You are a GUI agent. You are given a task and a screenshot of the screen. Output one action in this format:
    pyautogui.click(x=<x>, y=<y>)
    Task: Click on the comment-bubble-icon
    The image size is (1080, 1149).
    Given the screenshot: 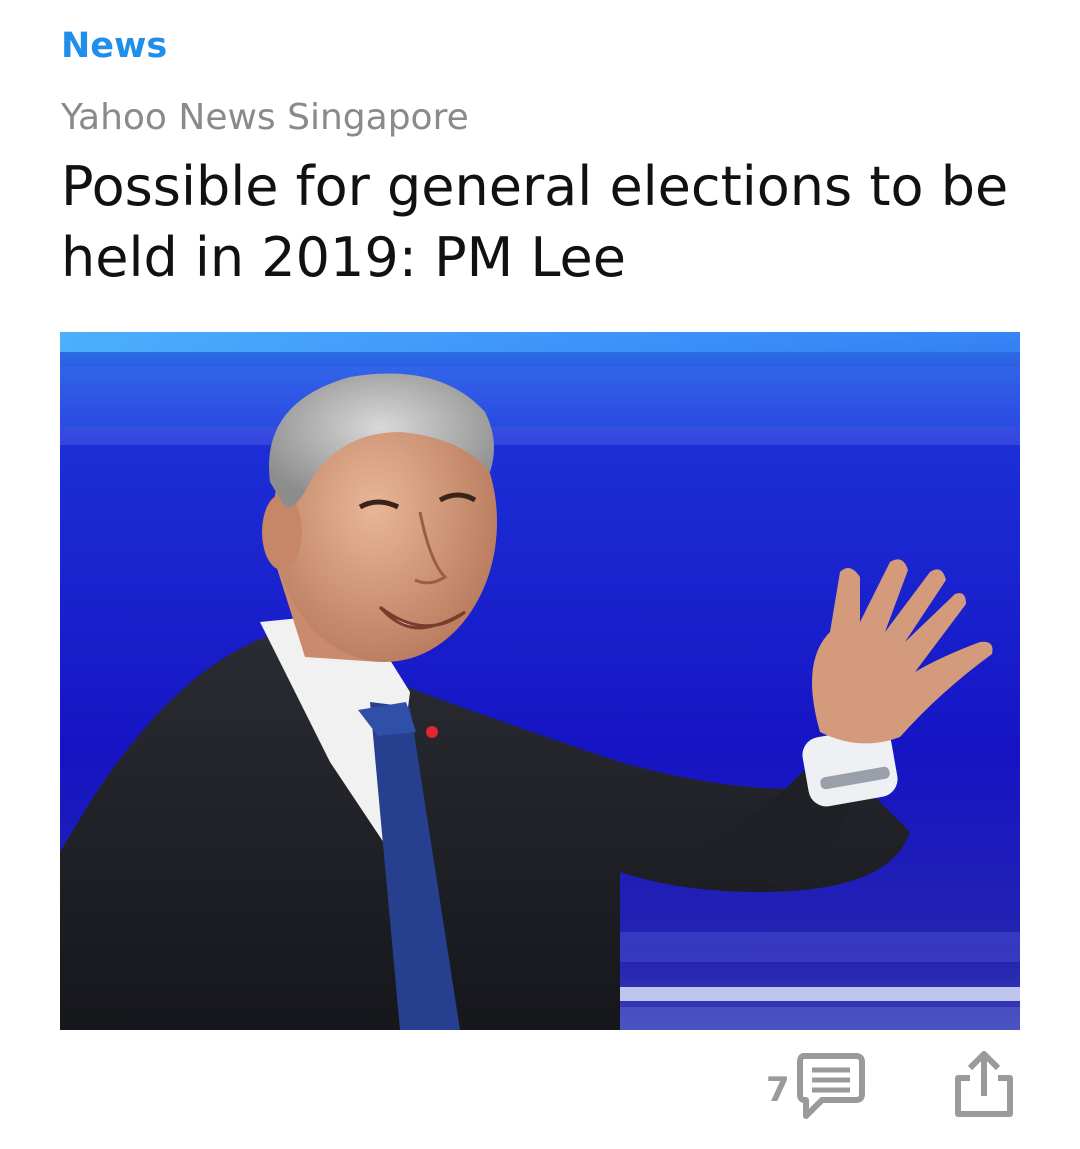 What is the action you would take?
    pyautogui.click(x=831, y=1086)
    